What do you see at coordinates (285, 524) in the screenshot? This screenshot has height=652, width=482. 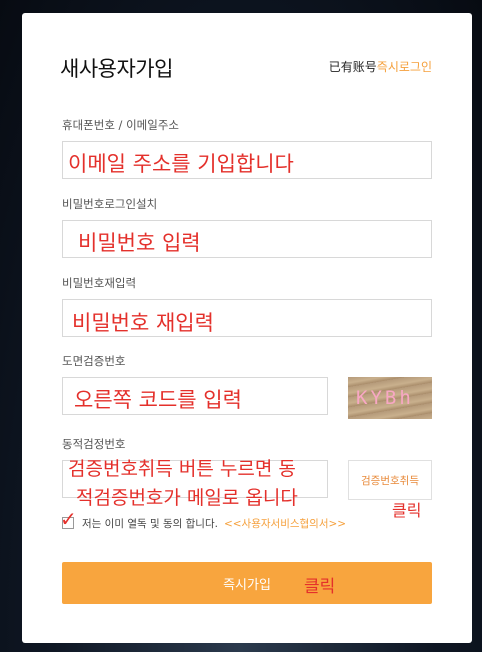 I see `terms-link: <<사용자서비스협의서>>` at bounding box center [285, 524].